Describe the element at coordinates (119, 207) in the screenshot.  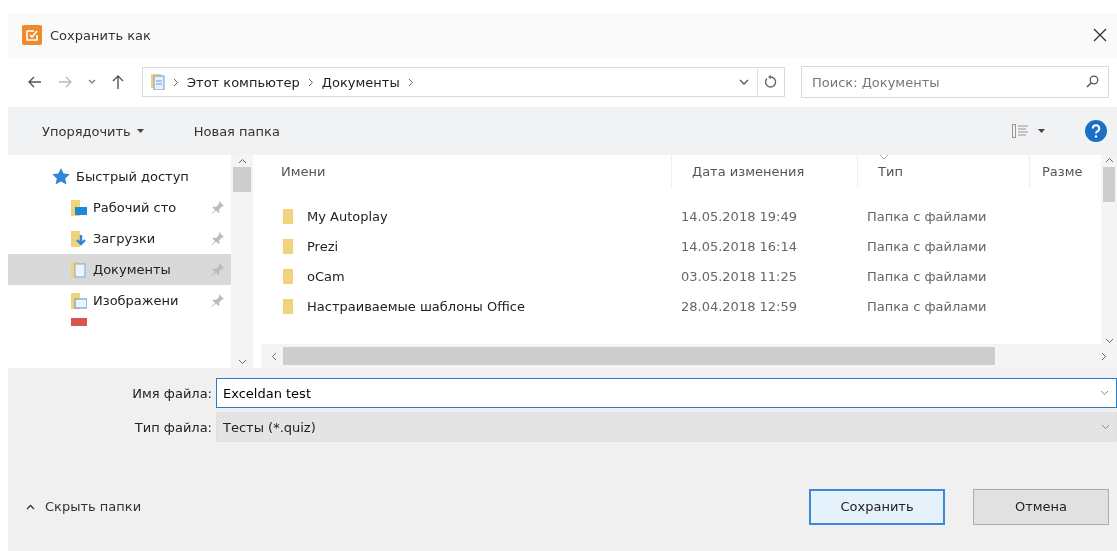
I see `sidebar-item: Рабочий сто` at that location.